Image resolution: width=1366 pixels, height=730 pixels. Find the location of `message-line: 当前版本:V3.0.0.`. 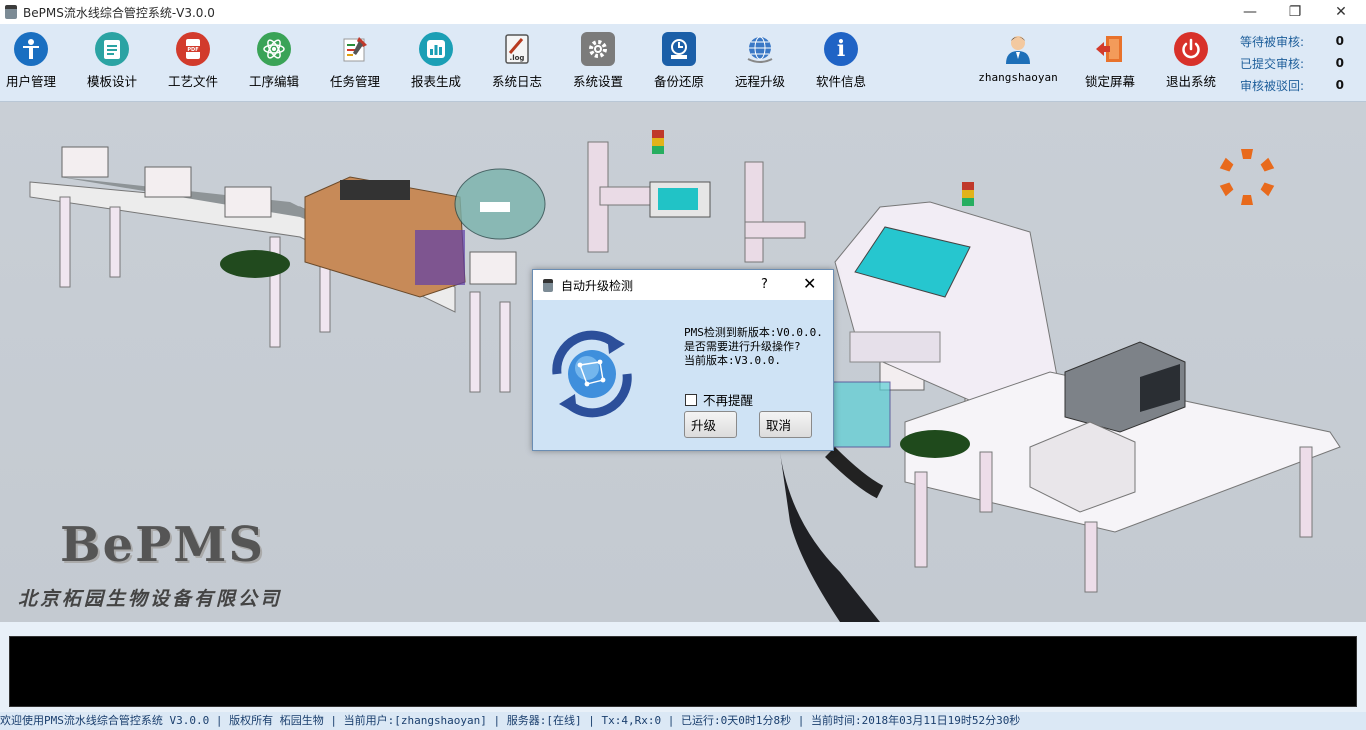

message-line: 当前版本:V3.0.0. is located at coordinates (732, 360).